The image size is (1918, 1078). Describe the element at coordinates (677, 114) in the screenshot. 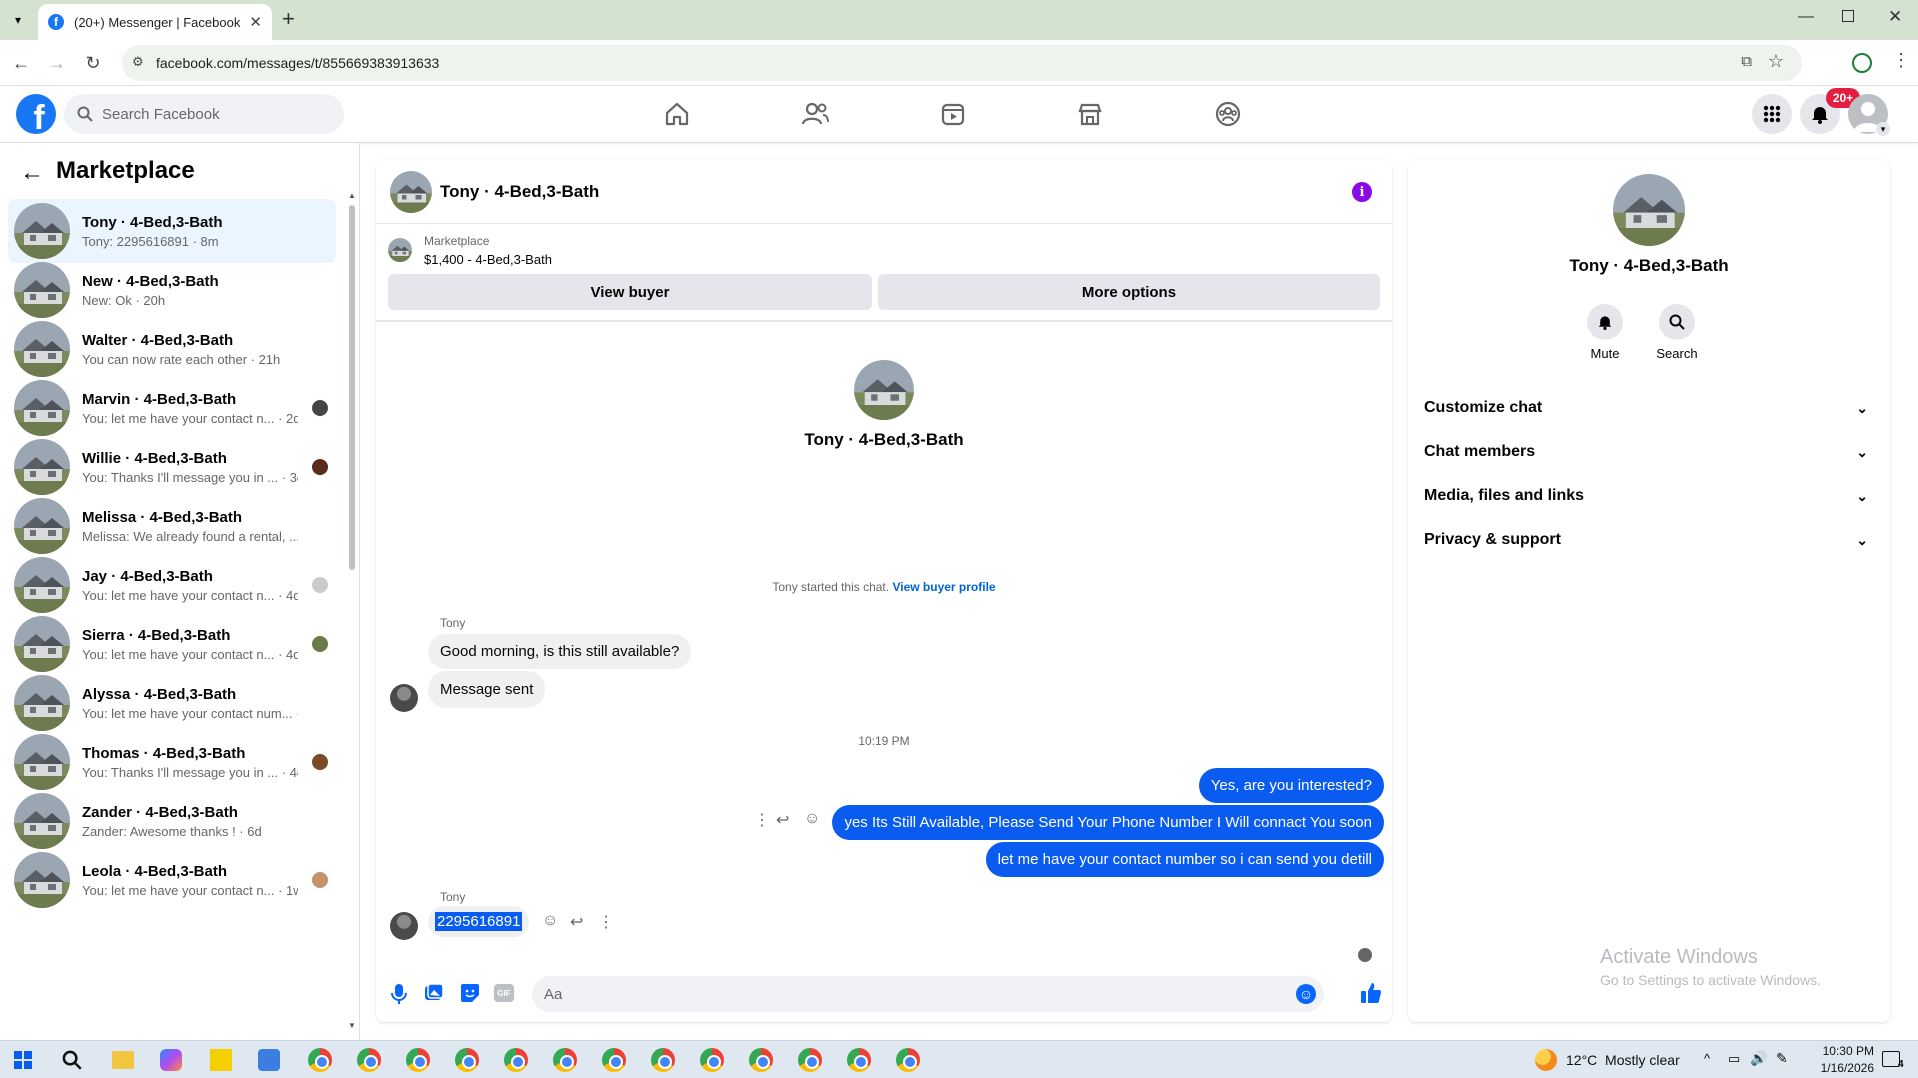

I see `home-nav-icon` at that location.